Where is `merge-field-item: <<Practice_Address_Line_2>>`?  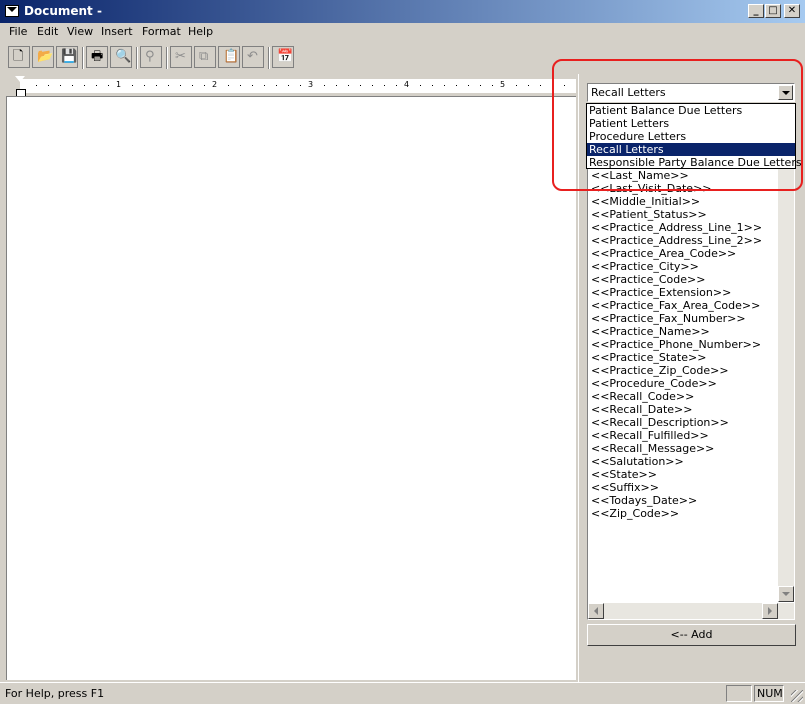
merge-field-item: <<Practice_Address_Line_2>> is located at coordinates (676, 240).